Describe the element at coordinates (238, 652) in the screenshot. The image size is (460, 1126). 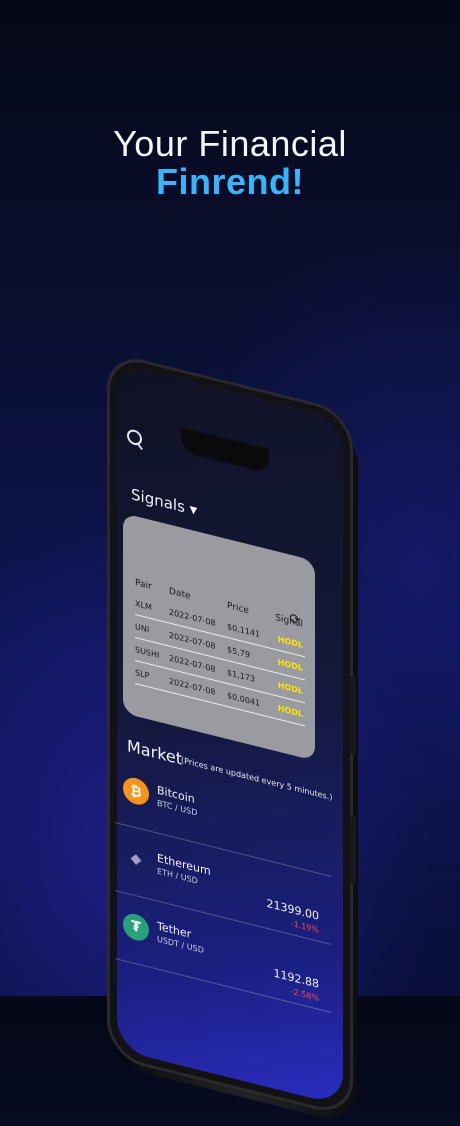
I see `row-price: $5,79` at that location.